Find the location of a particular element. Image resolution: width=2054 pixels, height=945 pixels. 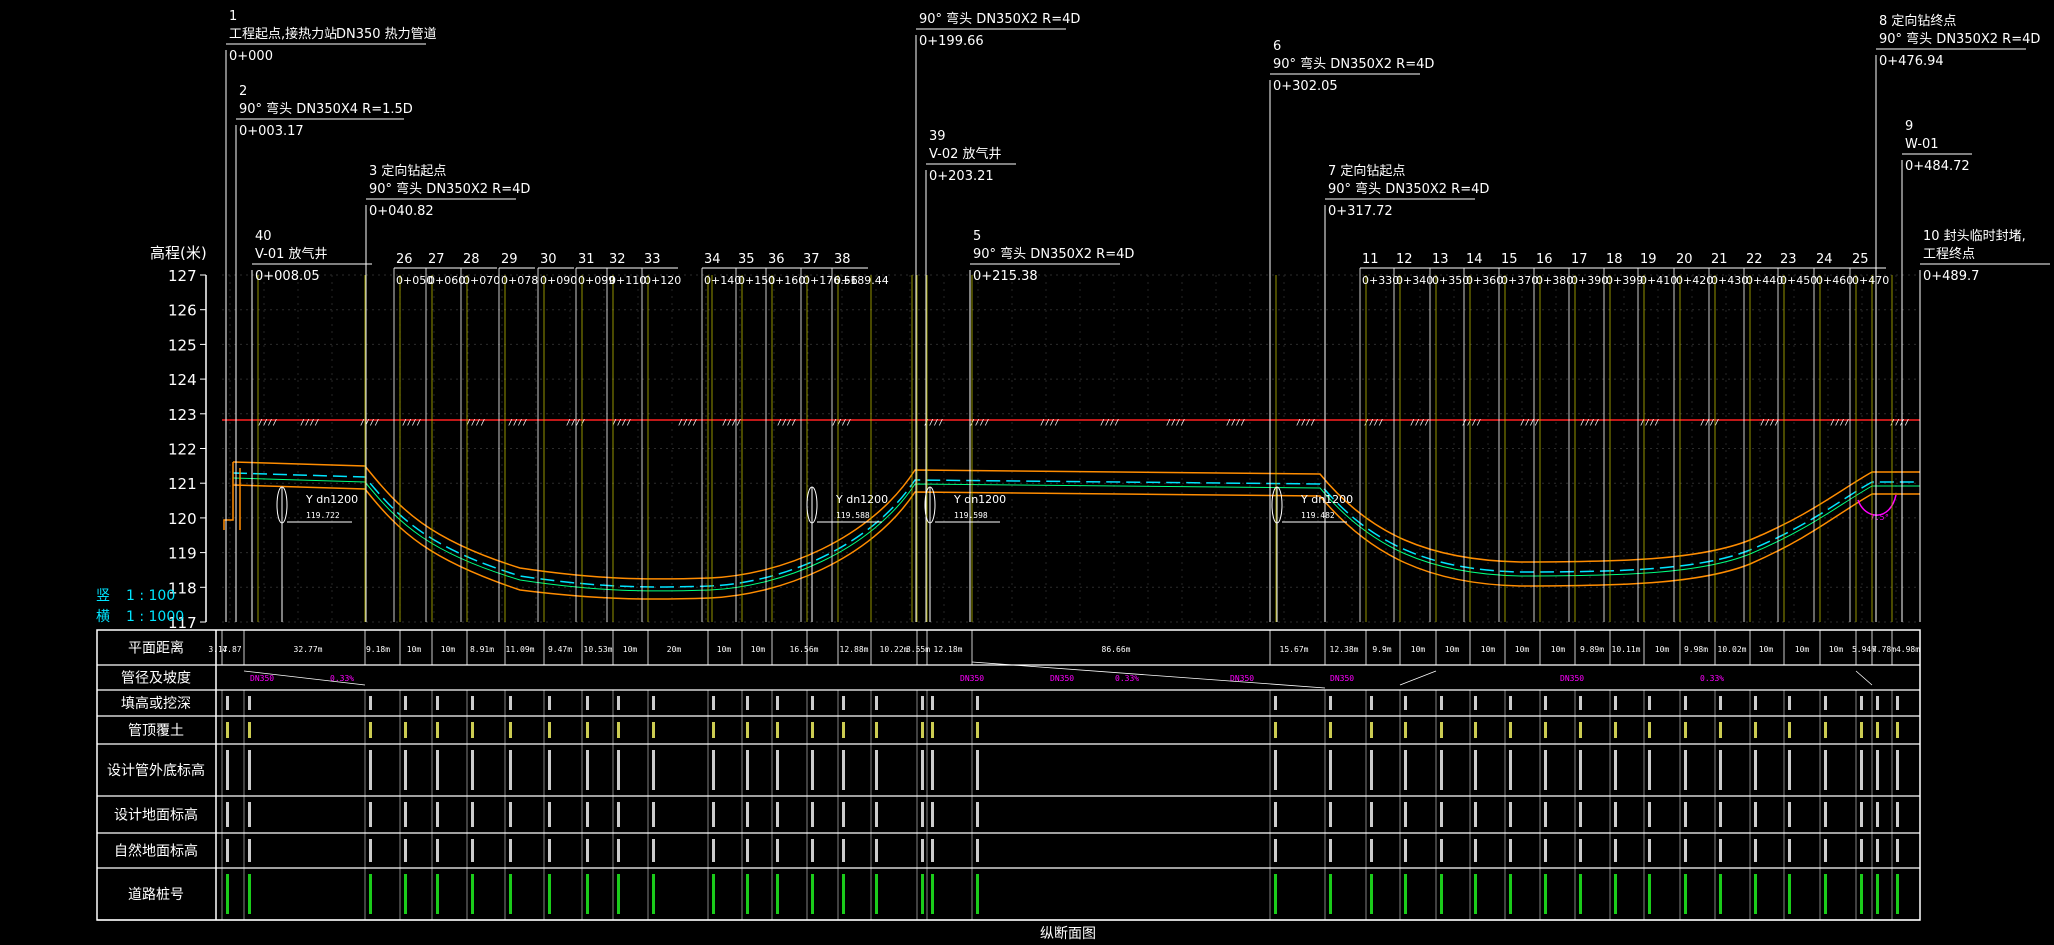

well-marker: Y dn1200 119.722 is located at coordinates (317, 554).